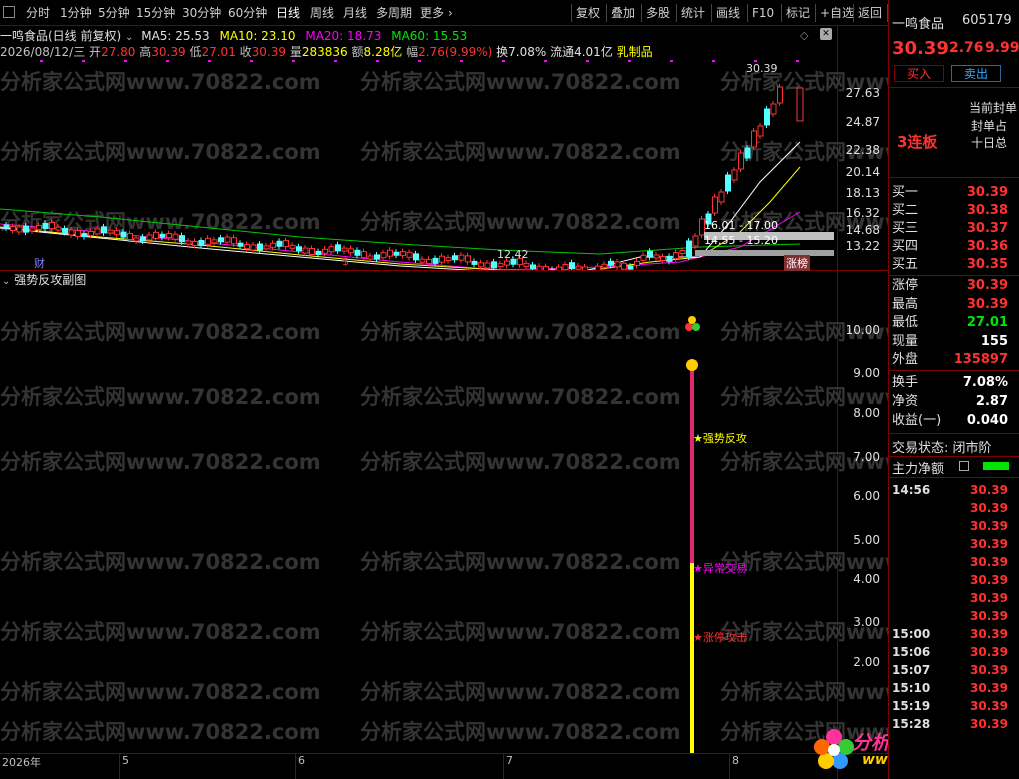 This screenshot has height=779, width=1019. Describe the element at coordinates (797, 263) in the screenshot. I see `gainers-tag: 涨榜` at that location.